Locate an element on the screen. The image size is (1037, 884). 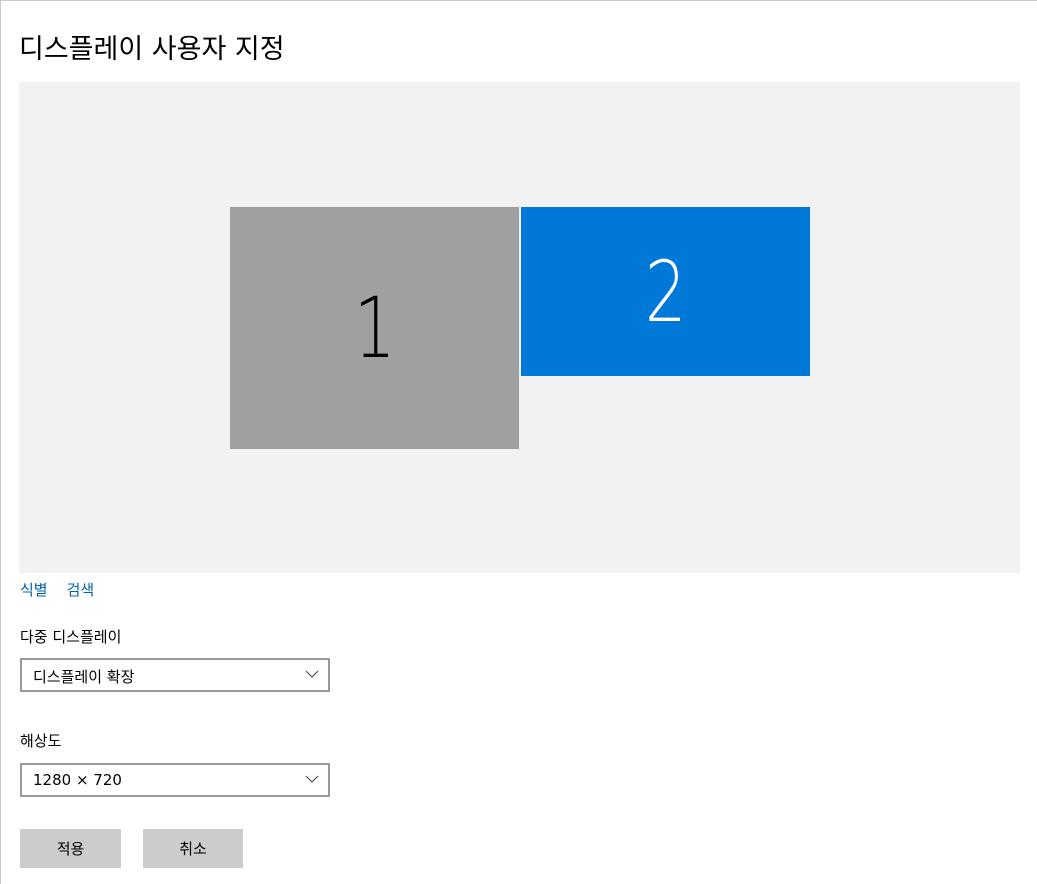
multiple-displays-value: 디스플레이 확장 is located at coordinates (84, 677).